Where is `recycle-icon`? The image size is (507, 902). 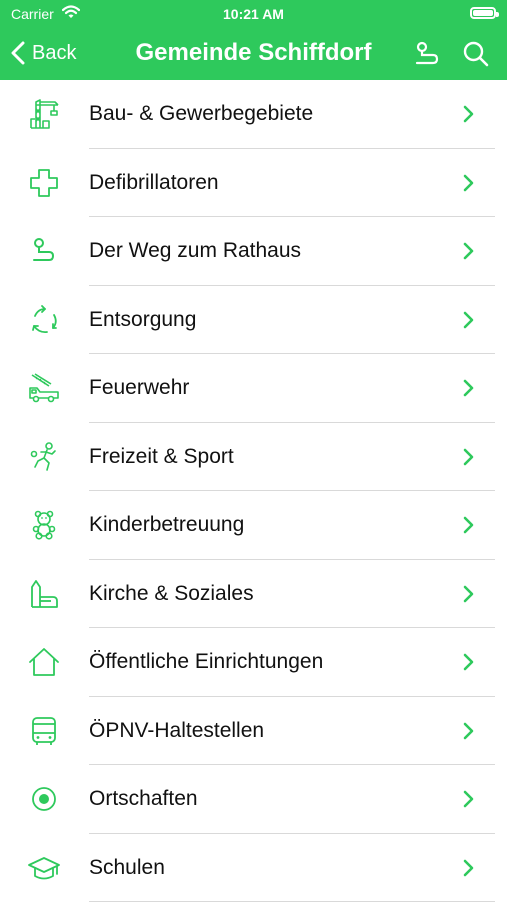
recycle-icon is located at coordinates (44, 320).